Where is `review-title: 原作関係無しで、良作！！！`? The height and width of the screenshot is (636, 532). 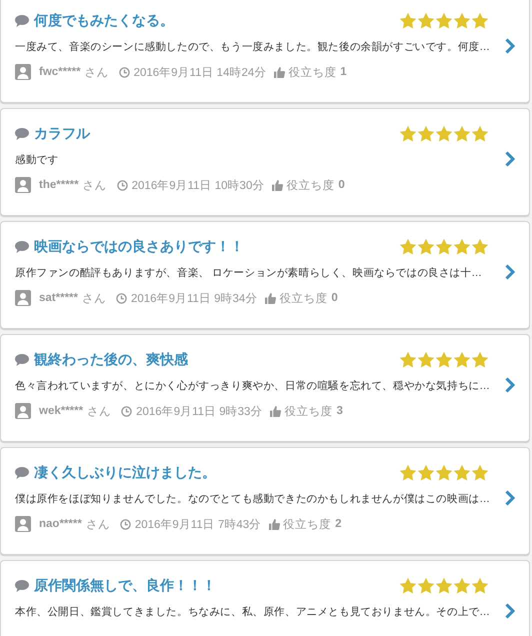 review-title: 原作関係無しで、良作！！！ is located at coordinates (125, 586).